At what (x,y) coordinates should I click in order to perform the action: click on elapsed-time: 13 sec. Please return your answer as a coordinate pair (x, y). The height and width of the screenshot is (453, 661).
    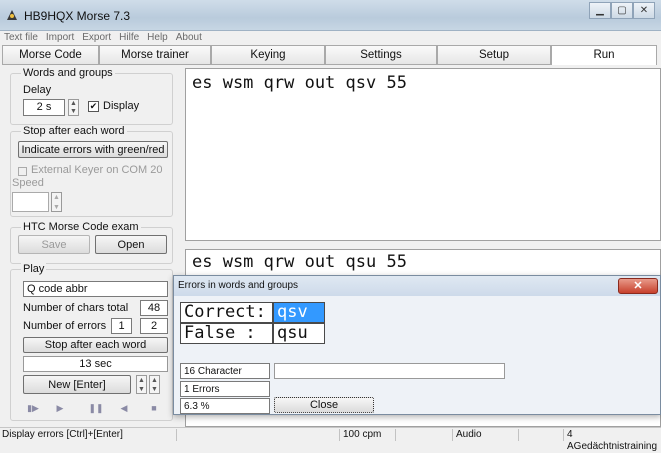
    Looking at the image, I should click on (95, 364).